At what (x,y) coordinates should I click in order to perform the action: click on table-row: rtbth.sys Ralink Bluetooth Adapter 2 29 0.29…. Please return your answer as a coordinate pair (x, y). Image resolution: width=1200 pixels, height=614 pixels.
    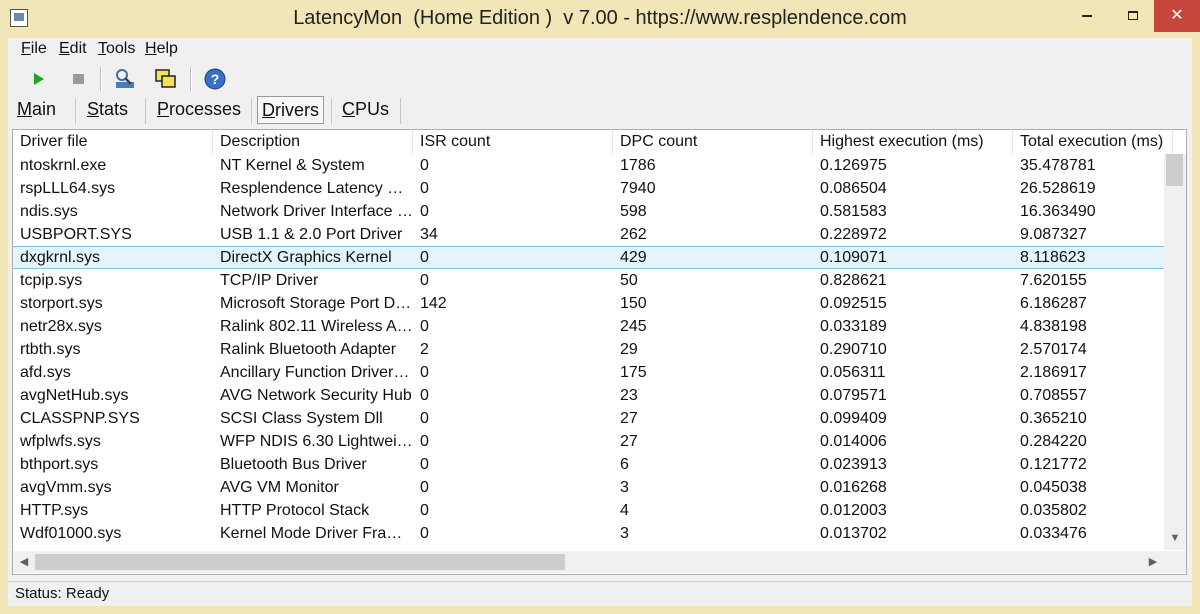
    Looking at the image, I should click on (589, 349).